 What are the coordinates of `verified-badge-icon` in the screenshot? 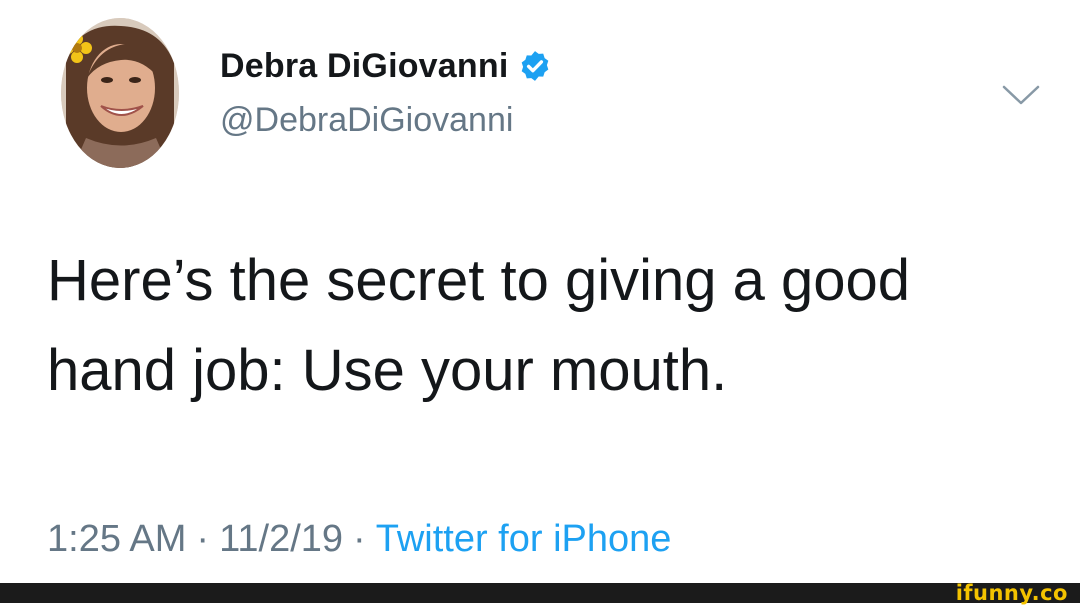 It's located at (535, 66).